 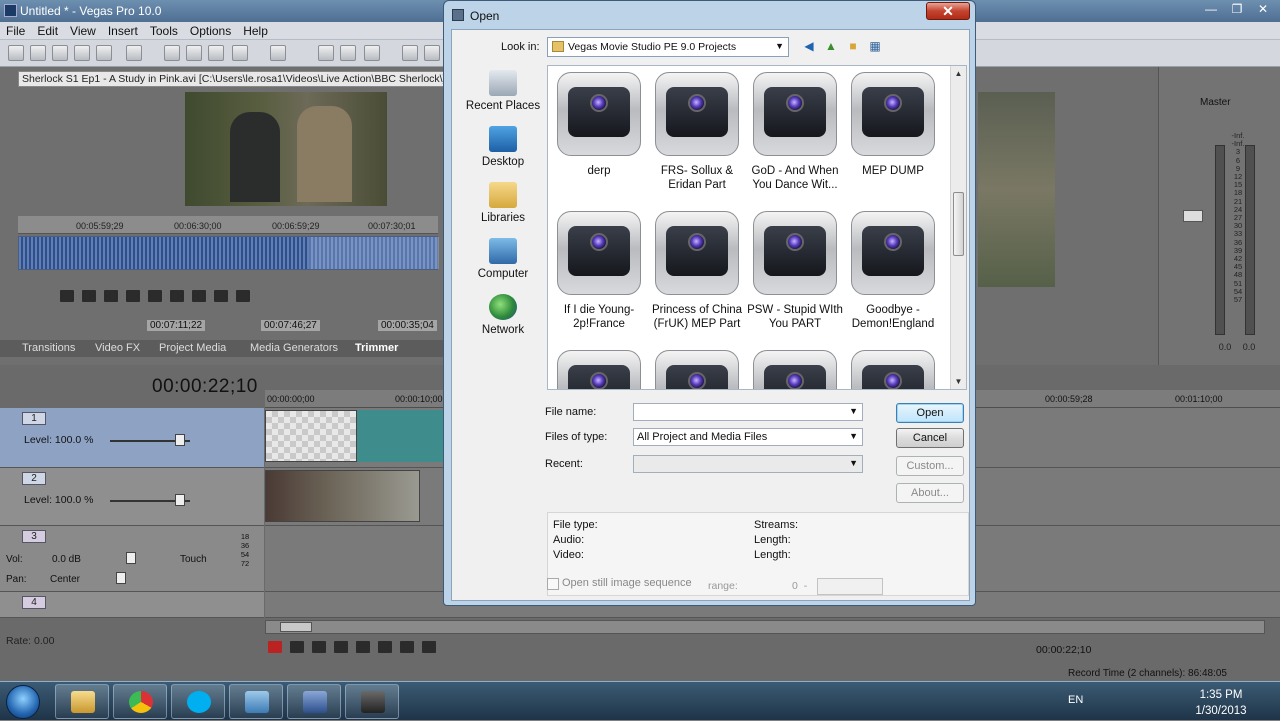 What do you see at coordinates (432, 53) in the screenshot?
I see `autoripple-icon` at bounding box center [432, 53].